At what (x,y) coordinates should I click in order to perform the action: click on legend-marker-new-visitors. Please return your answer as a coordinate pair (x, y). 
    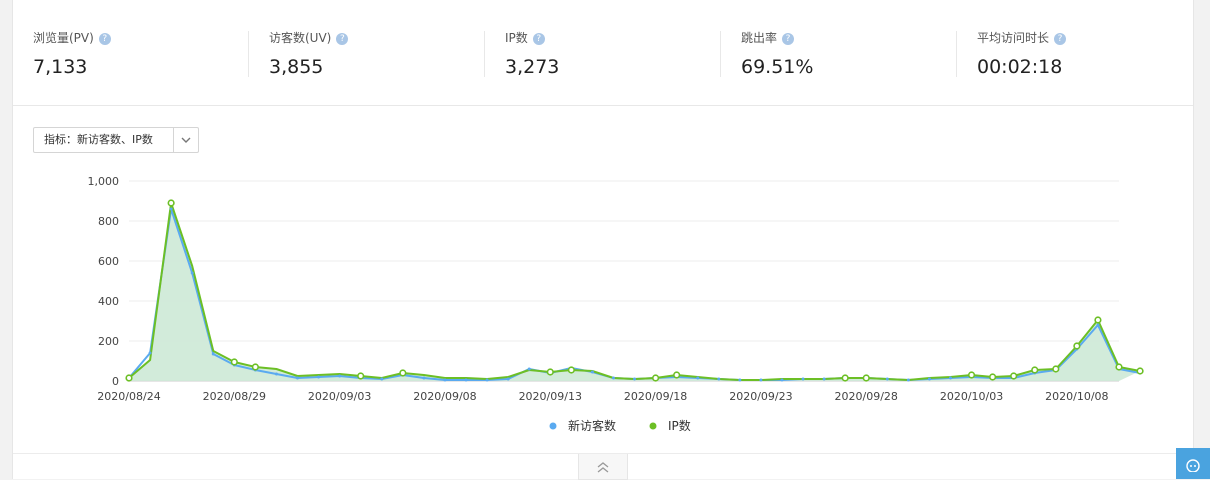
    Looking at the image, I should click on (553, 426).